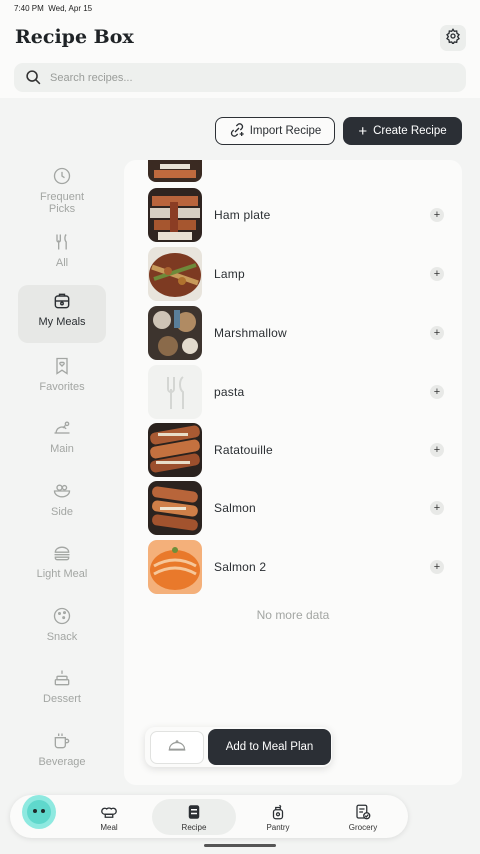 This screenshot has height=854, width=480. What do you see at coordinates (62, 203) in the screenshot?
I see `sidebar-item-label: Frequent Picks` at bounding box center [62, 203].